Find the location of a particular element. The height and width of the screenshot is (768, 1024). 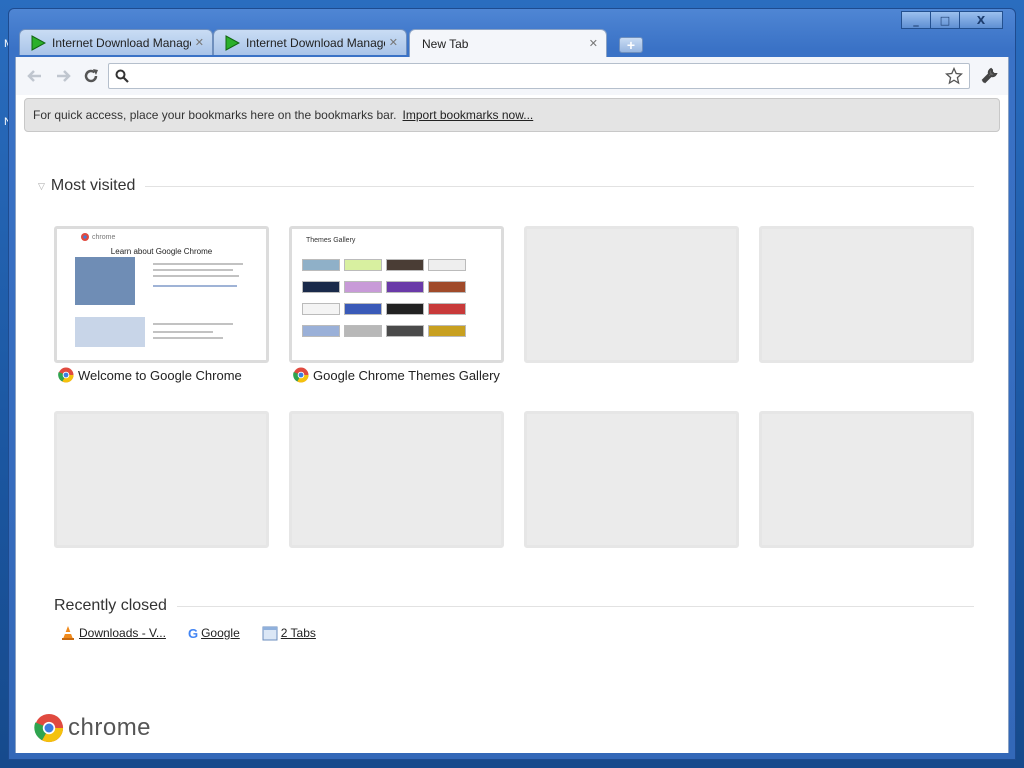

page-preview: chrome Learn about Google Chrome is located at coordinates (161, 294).